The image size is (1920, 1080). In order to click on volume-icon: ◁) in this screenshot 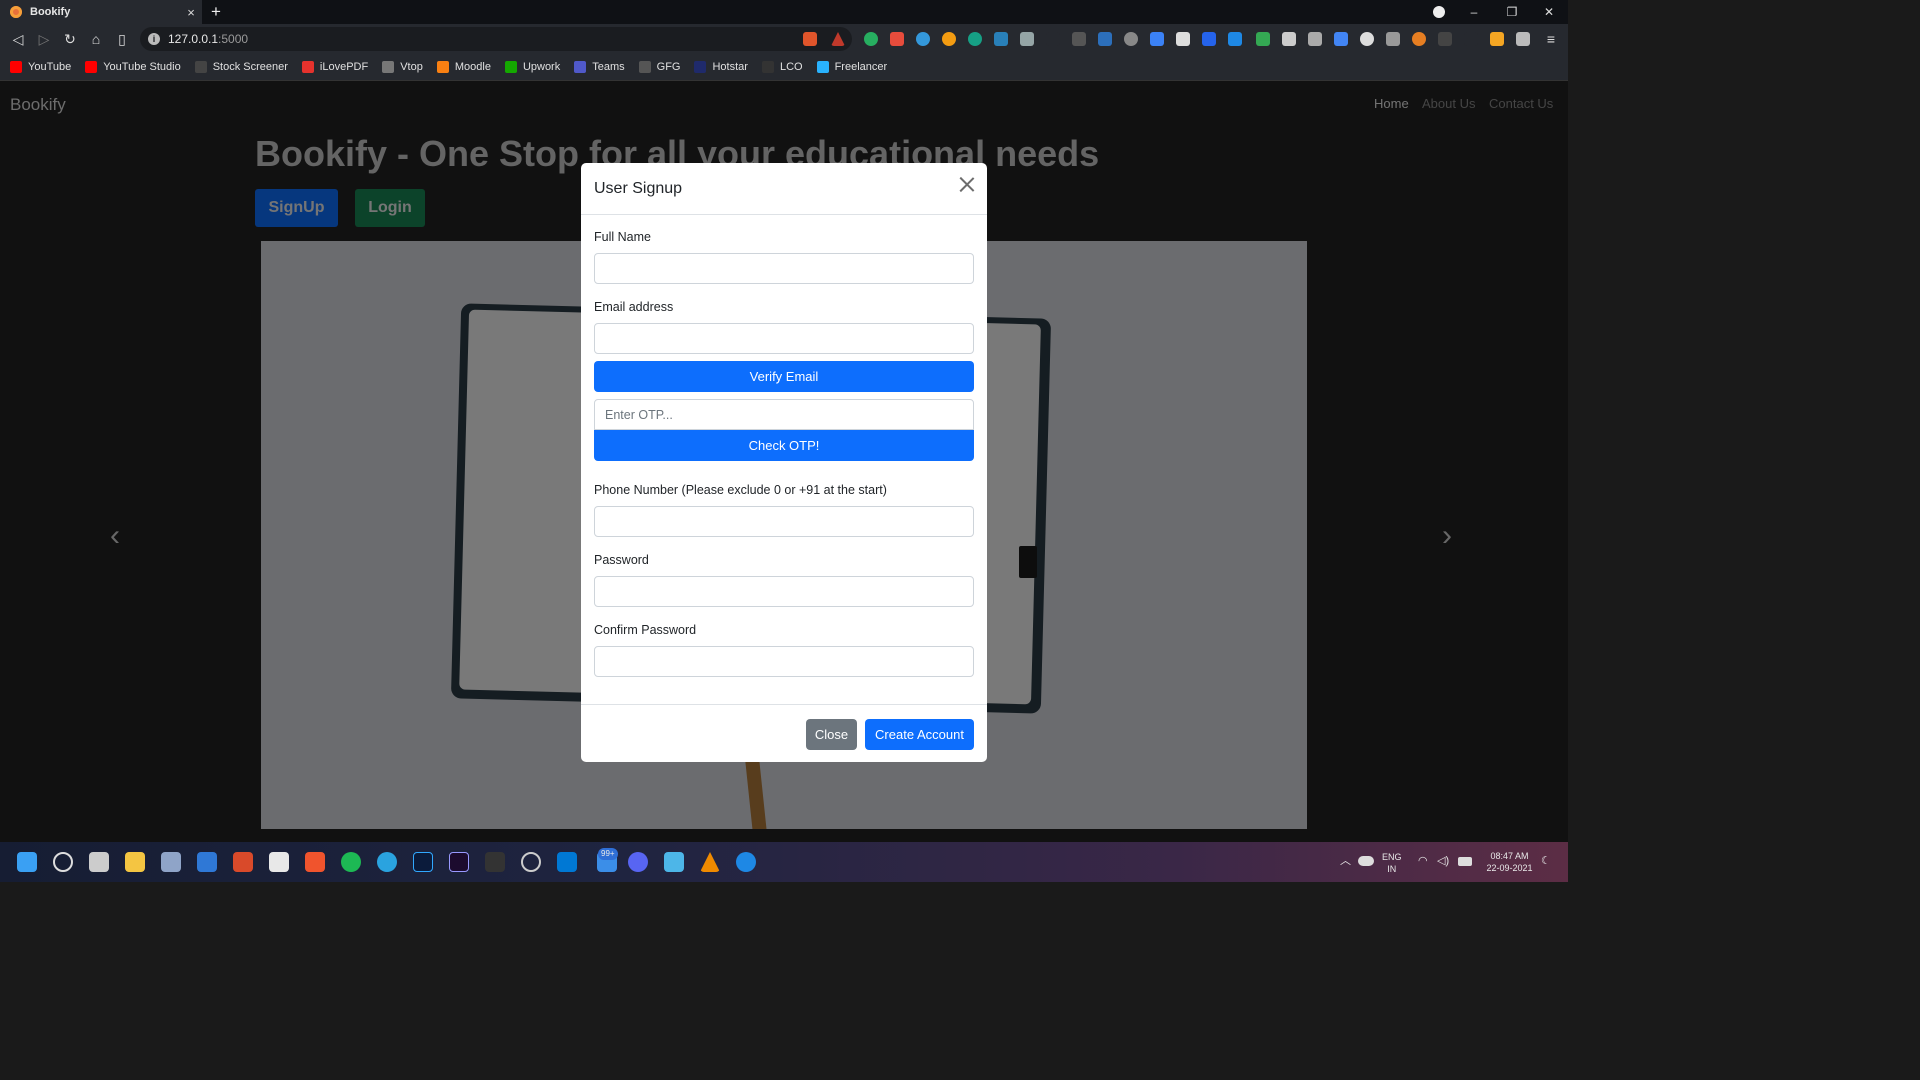, I will do `click(1443, 861)`.